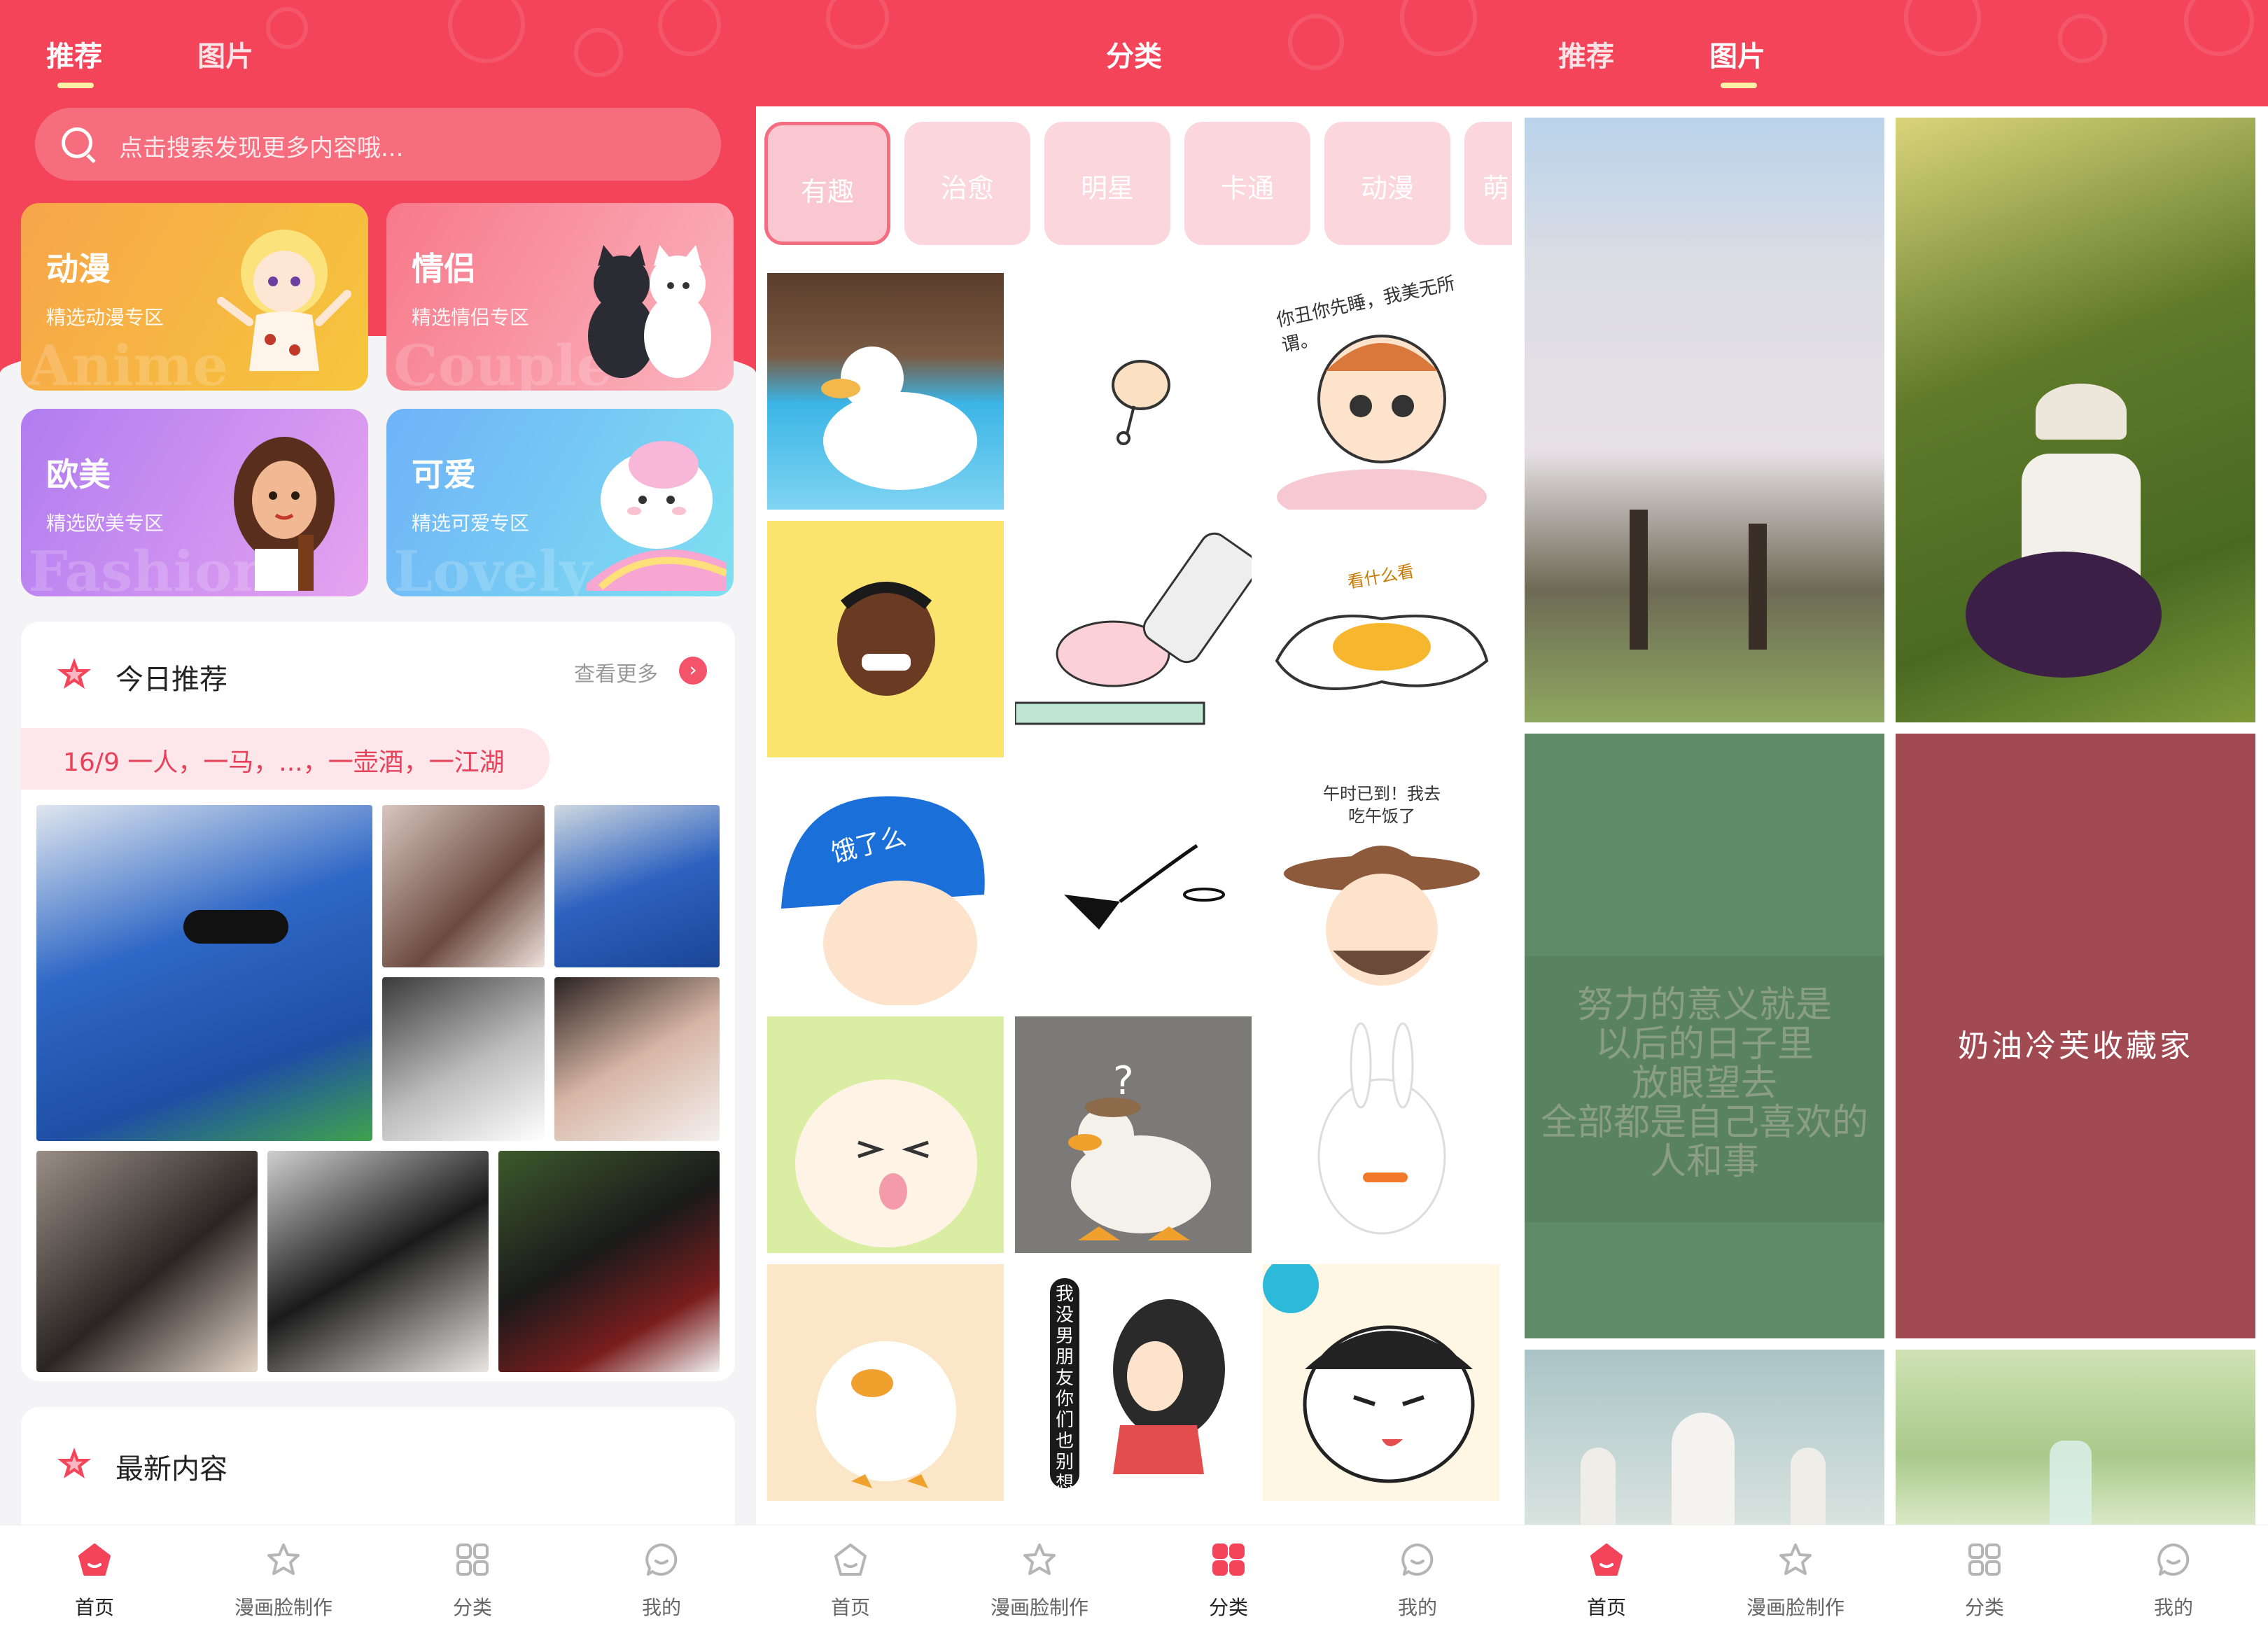  Describe the element at coordinates (1704, 1437) in the screenshot. I see `wallpaper-church-domes` at that location.